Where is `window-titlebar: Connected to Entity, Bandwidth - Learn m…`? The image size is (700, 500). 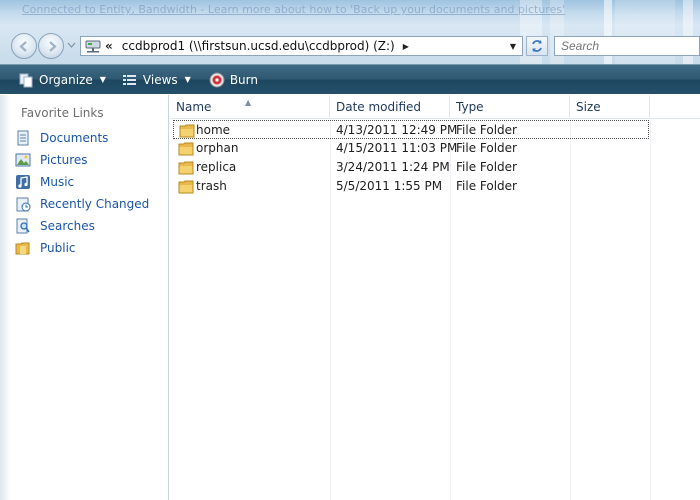 window-titlebar: Connected to Entity, Bandwidth - Learn m… is located at coordinates (350, 32).